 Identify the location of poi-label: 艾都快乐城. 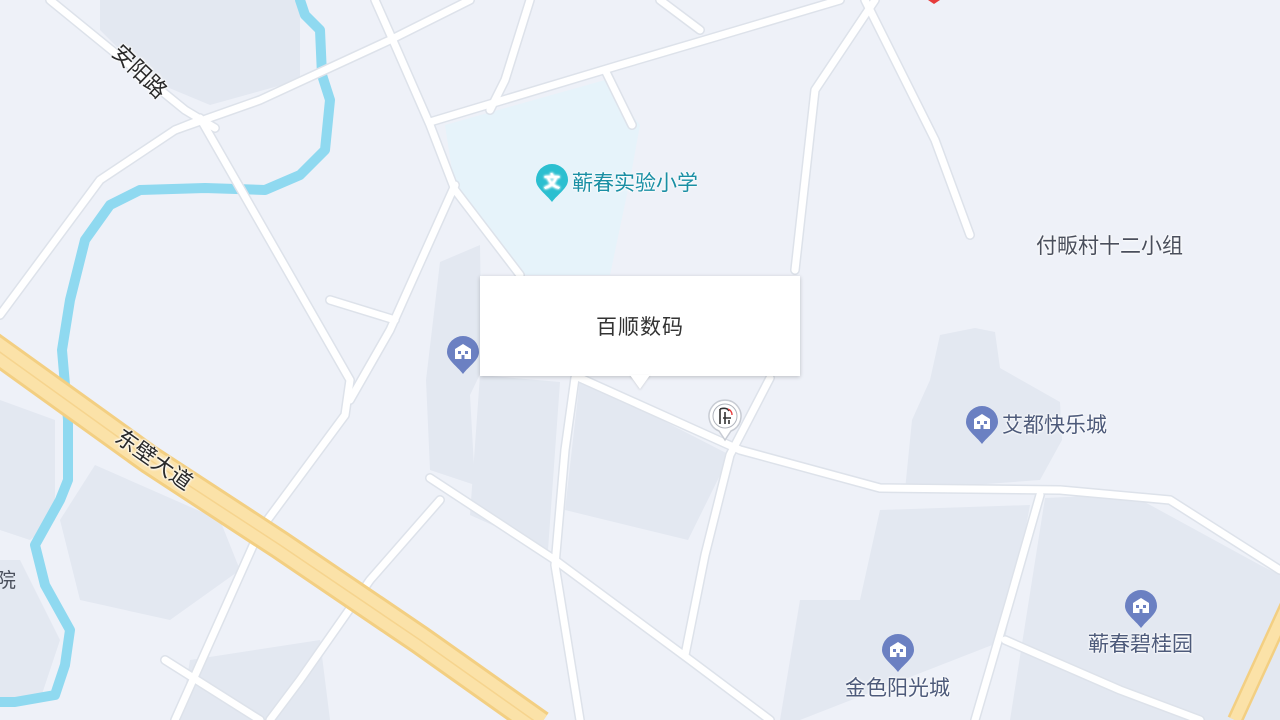
(1054, 425).